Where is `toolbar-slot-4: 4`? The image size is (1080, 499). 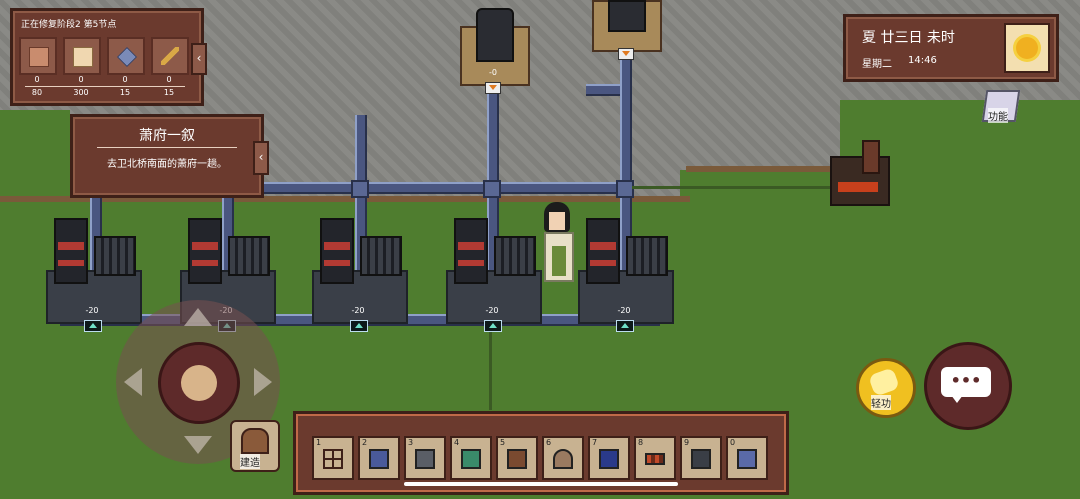 toolbar-slot-4: 4 is located at coordinates (471, 458).